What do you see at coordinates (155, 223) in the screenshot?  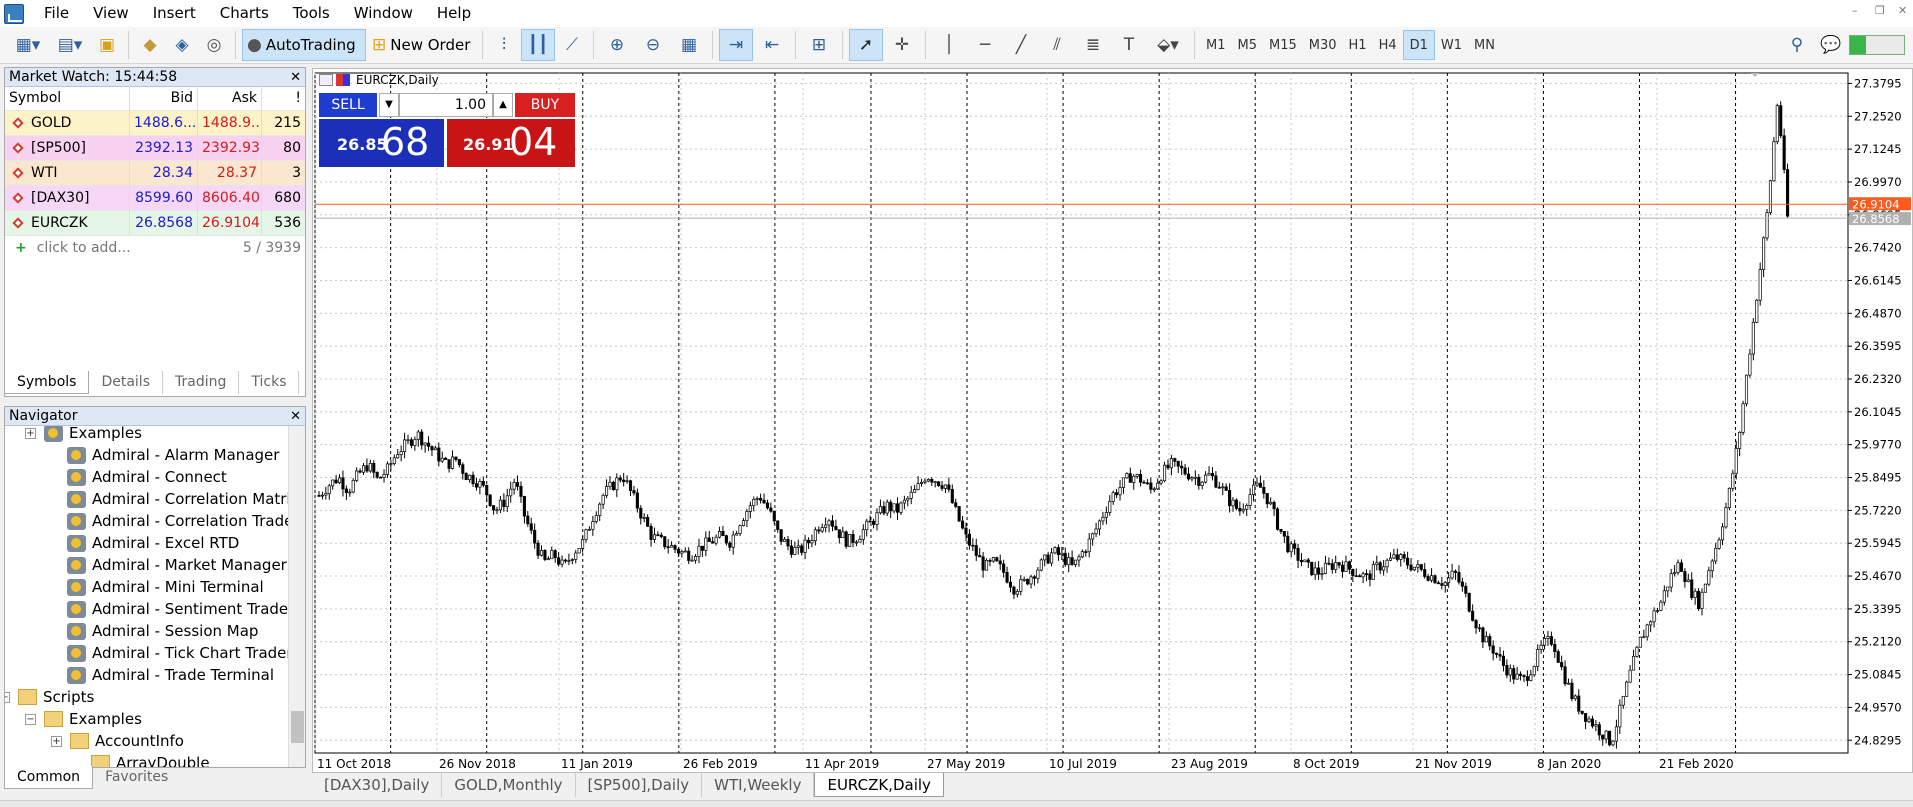 I see `market-watch-row: EURCZK 26.8568 26.9104 536` at bounding box center [155, 223].